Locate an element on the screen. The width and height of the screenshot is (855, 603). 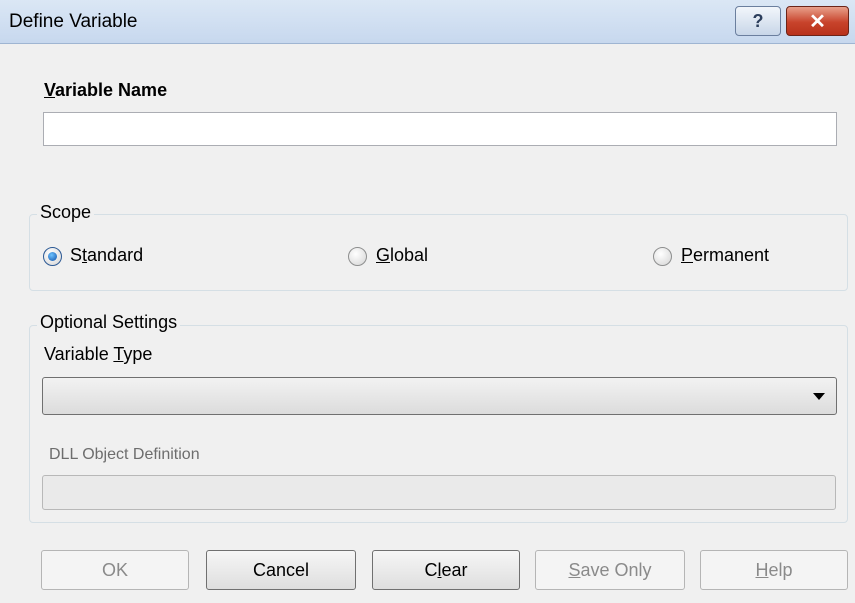
permanent-radio is located at coordinates (662, 256).